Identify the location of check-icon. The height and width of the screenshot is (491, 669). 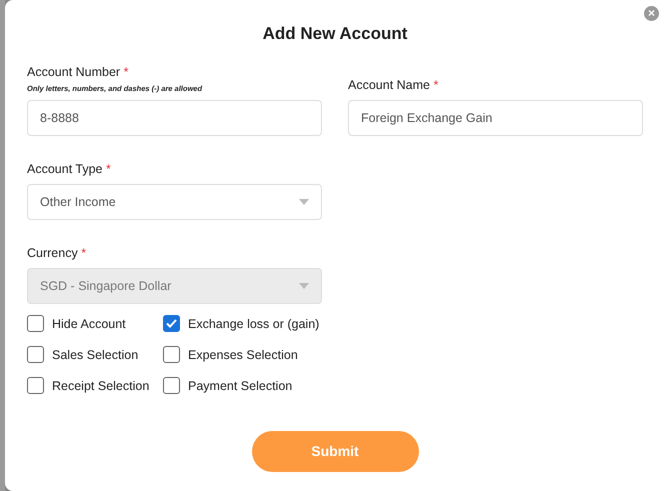
(171, 323).